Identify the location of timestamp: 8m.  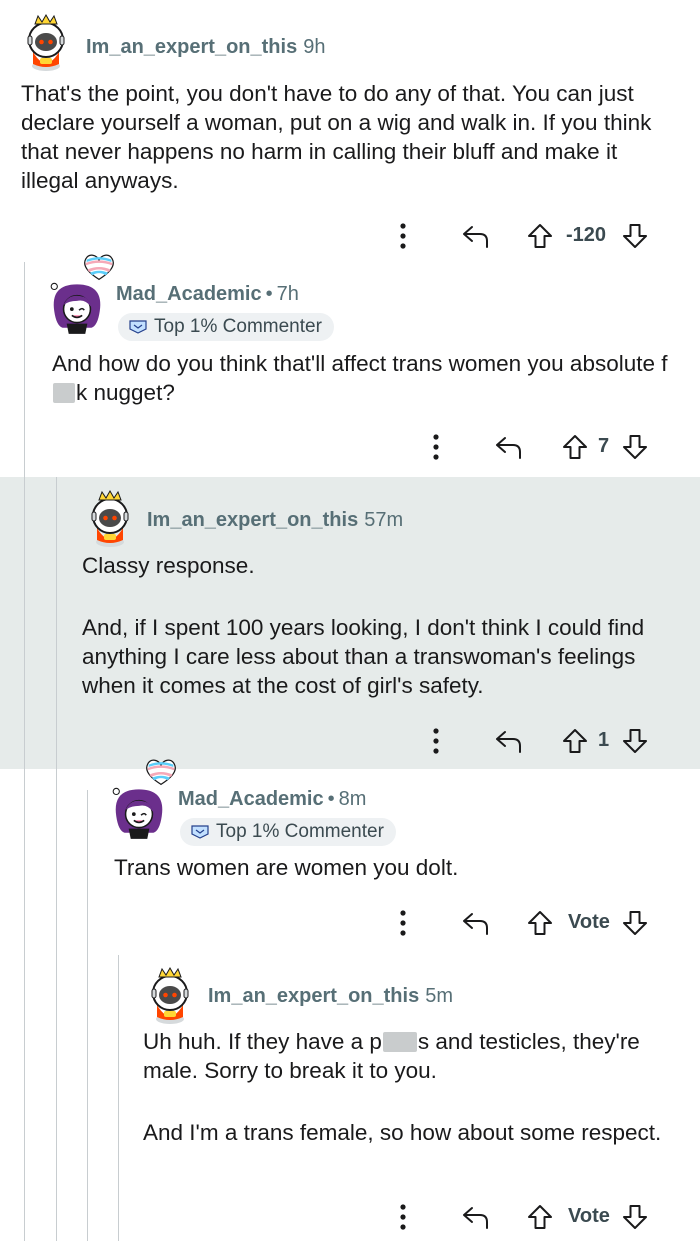
(352, 798).